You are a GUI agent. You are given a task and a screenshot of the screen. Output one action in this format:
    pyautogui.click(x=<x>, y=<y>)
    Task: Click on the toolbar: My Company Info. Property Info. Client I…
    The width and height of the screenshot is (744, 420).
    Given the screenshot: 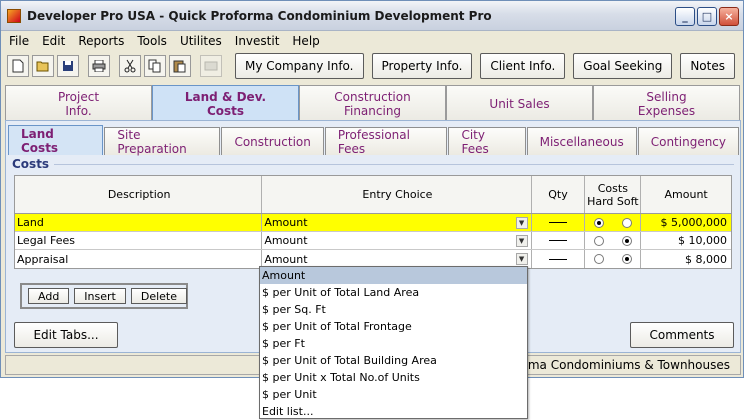 What is the action you would take?
    pyautogui.click(x=372, y=66)
    